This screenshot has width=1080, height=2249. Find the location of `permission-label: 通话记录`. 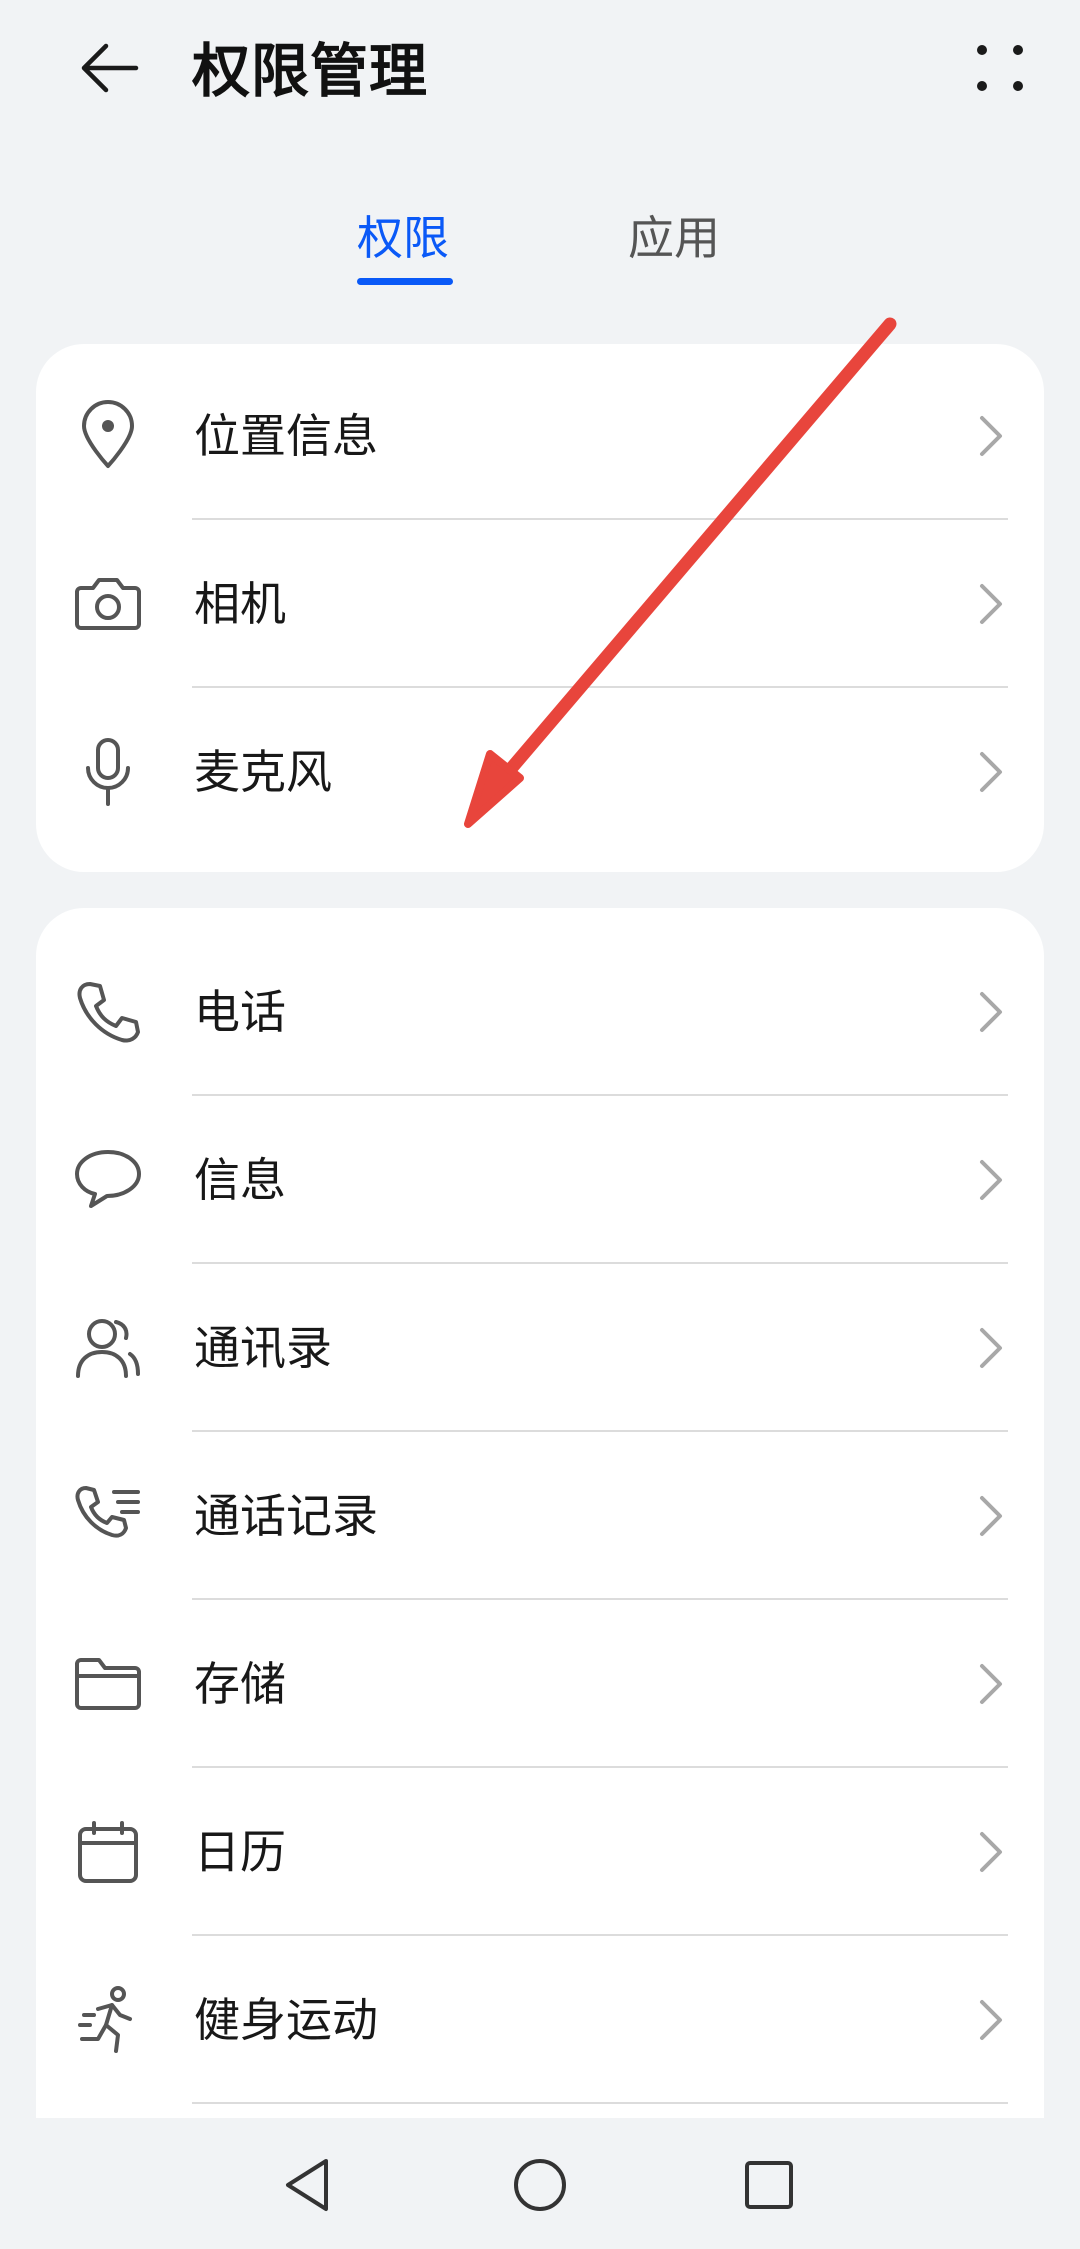

permission-label: 通话记录 is located at coordinates (286, 1516).